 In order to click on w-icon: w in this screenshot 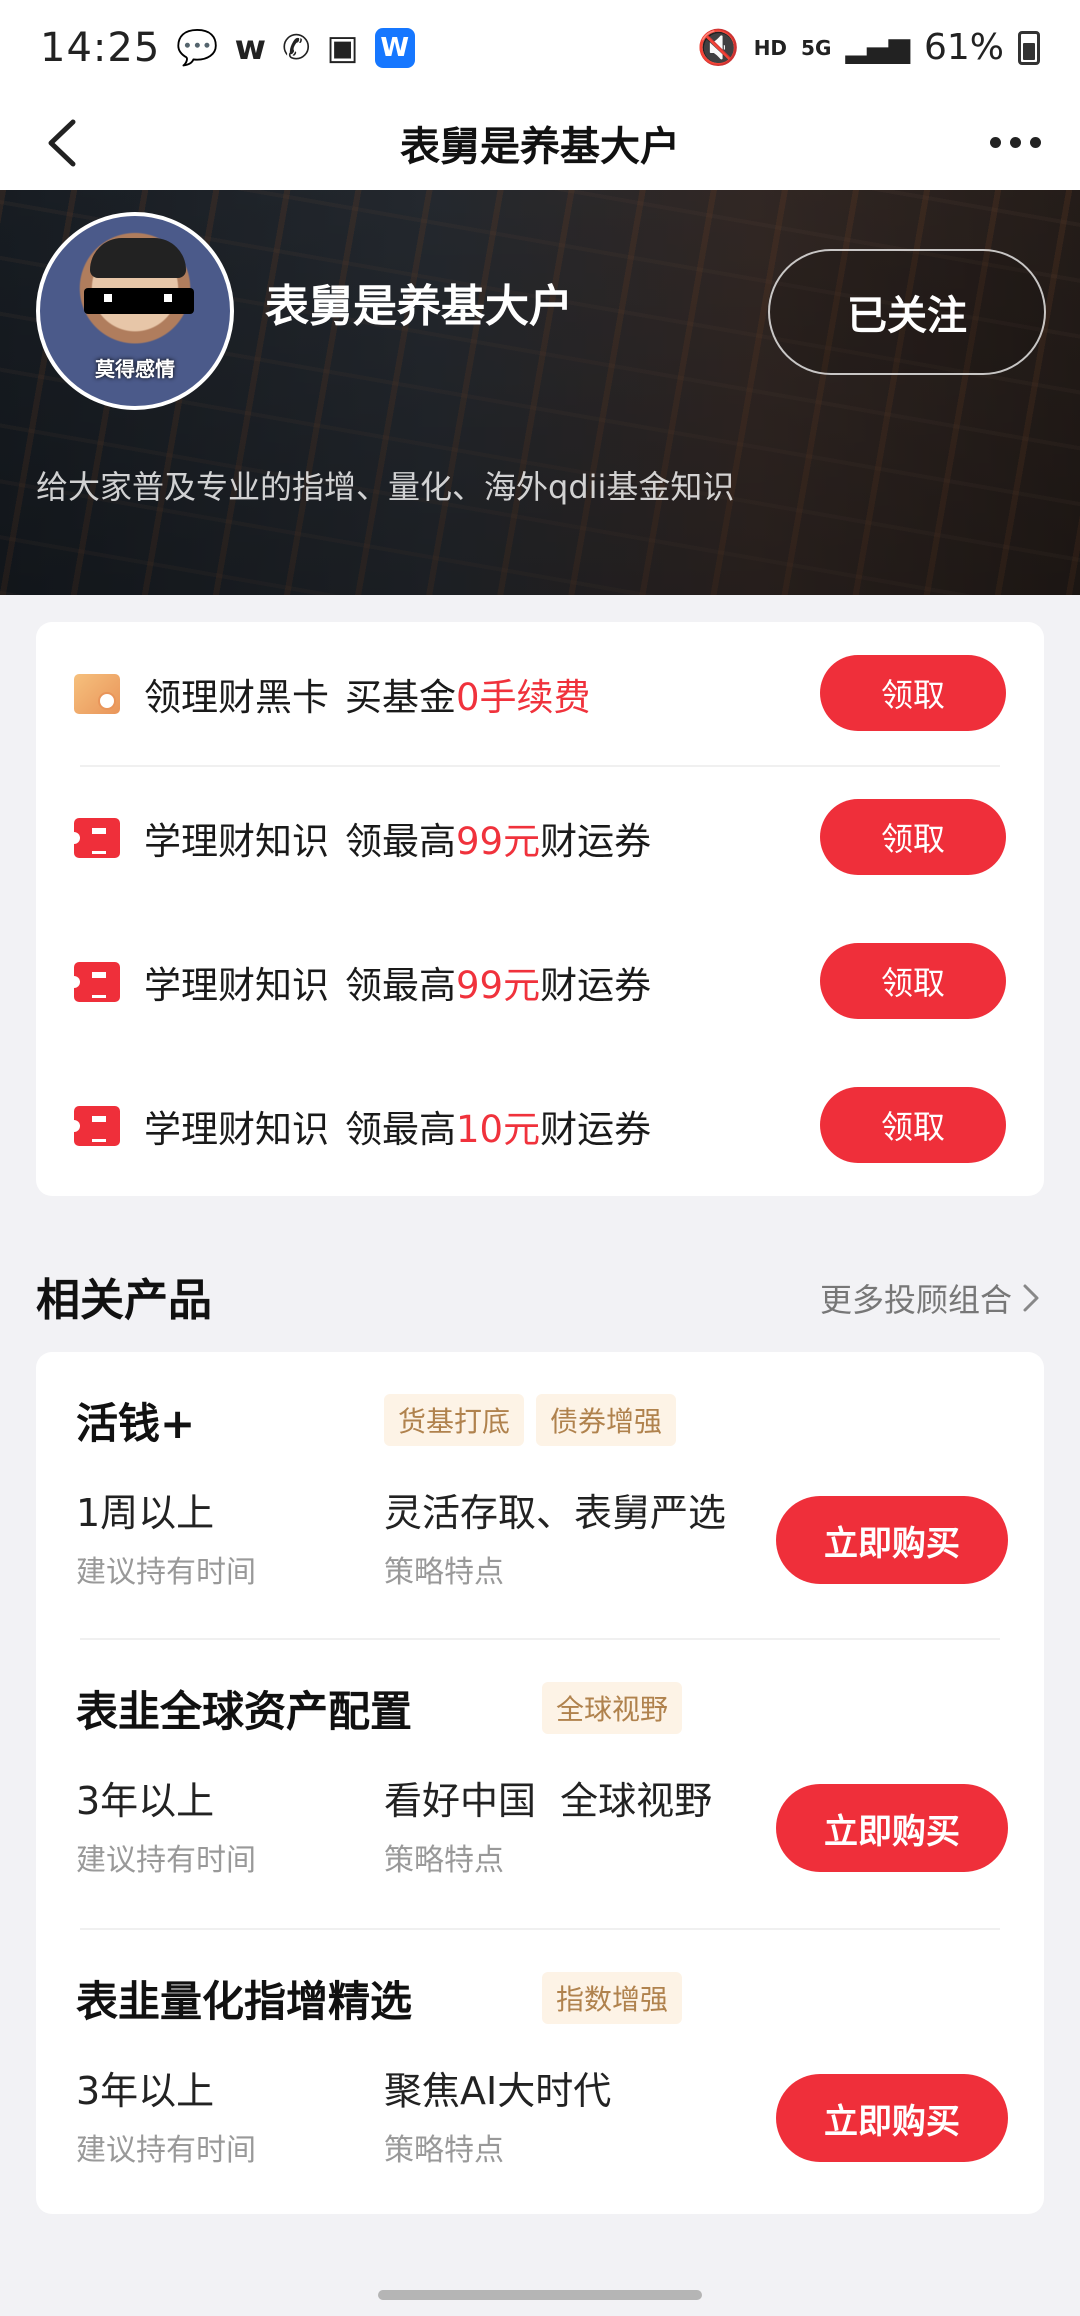, I will do `click(250, 47)`.